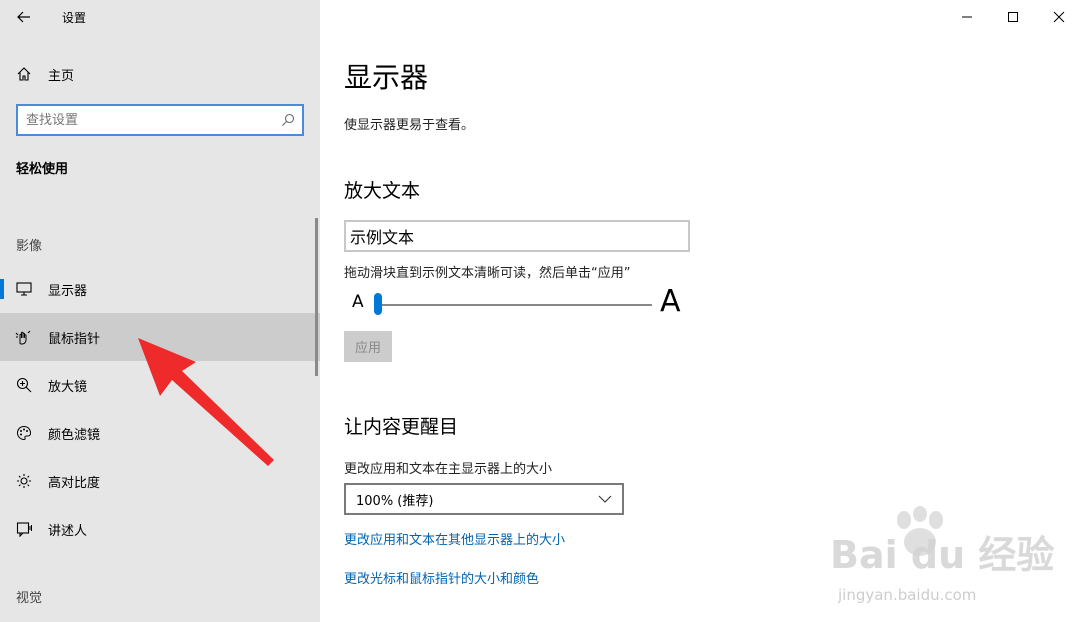 This screenshot has height=622, width=1082. I want to click on sun-icon, so click(24, 481).